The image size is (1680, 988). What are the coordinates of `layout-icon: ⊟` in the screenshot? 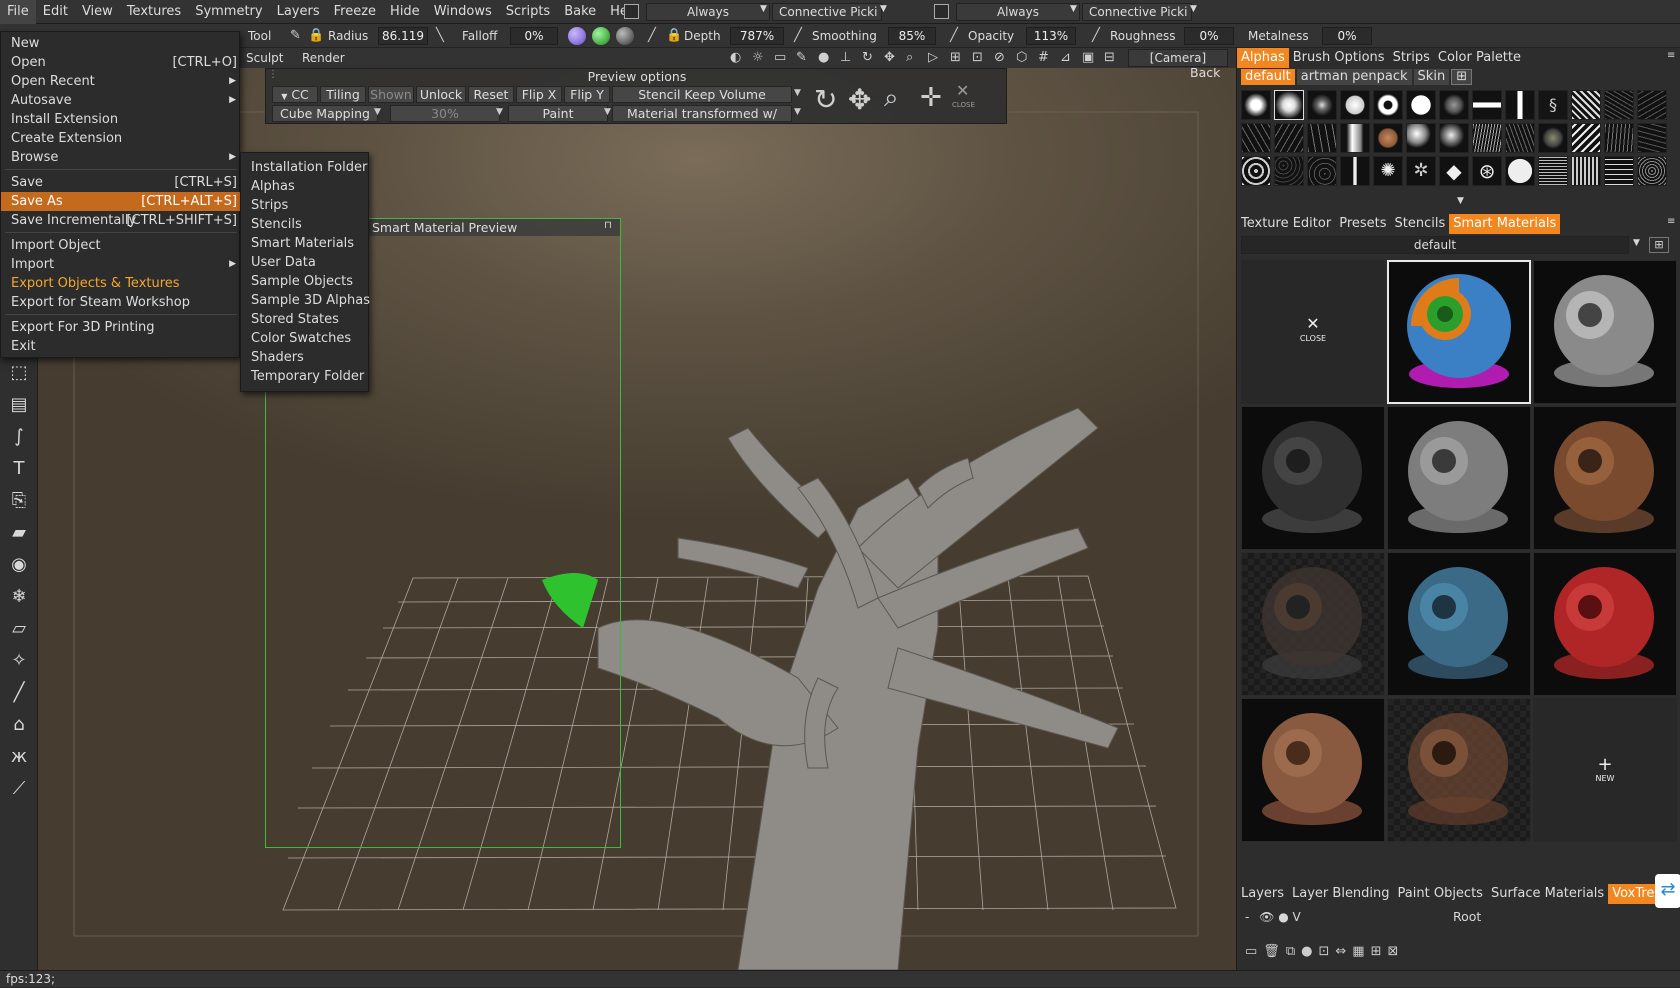 It's located at (1109, 58).